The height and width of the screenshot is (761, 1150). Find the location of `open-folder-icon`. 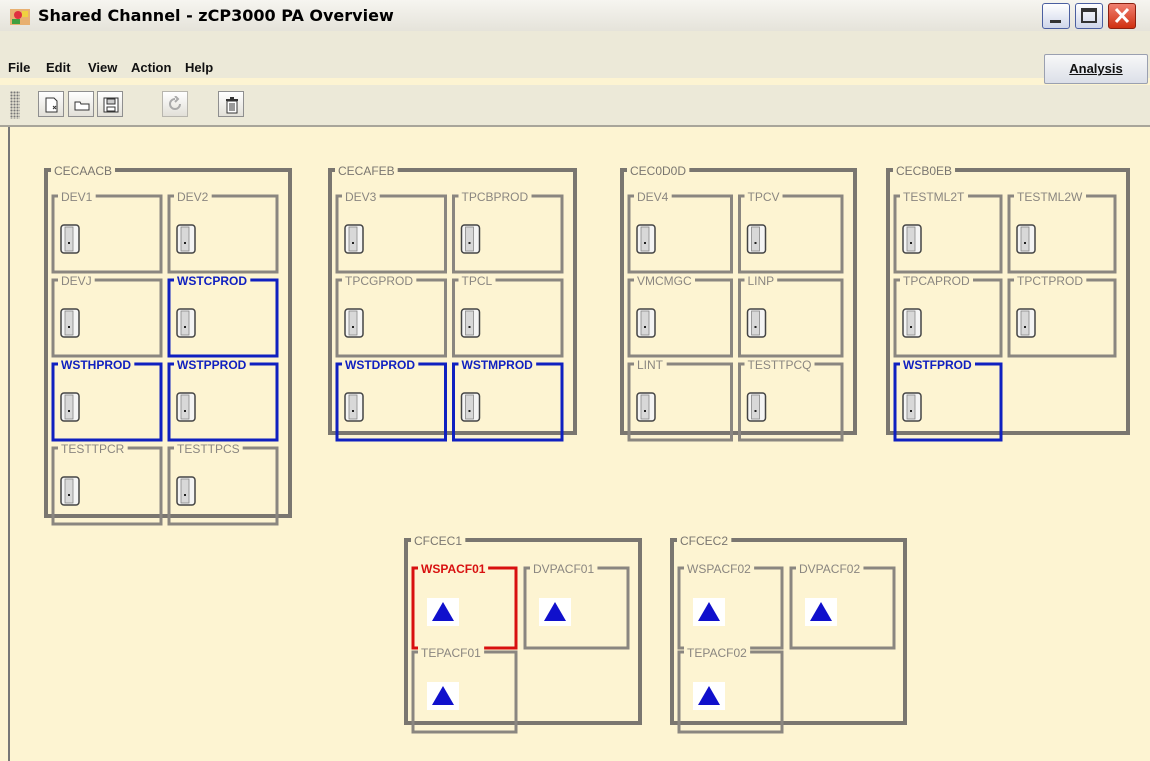

open-folder-icon is located at coordinates (82, 106).